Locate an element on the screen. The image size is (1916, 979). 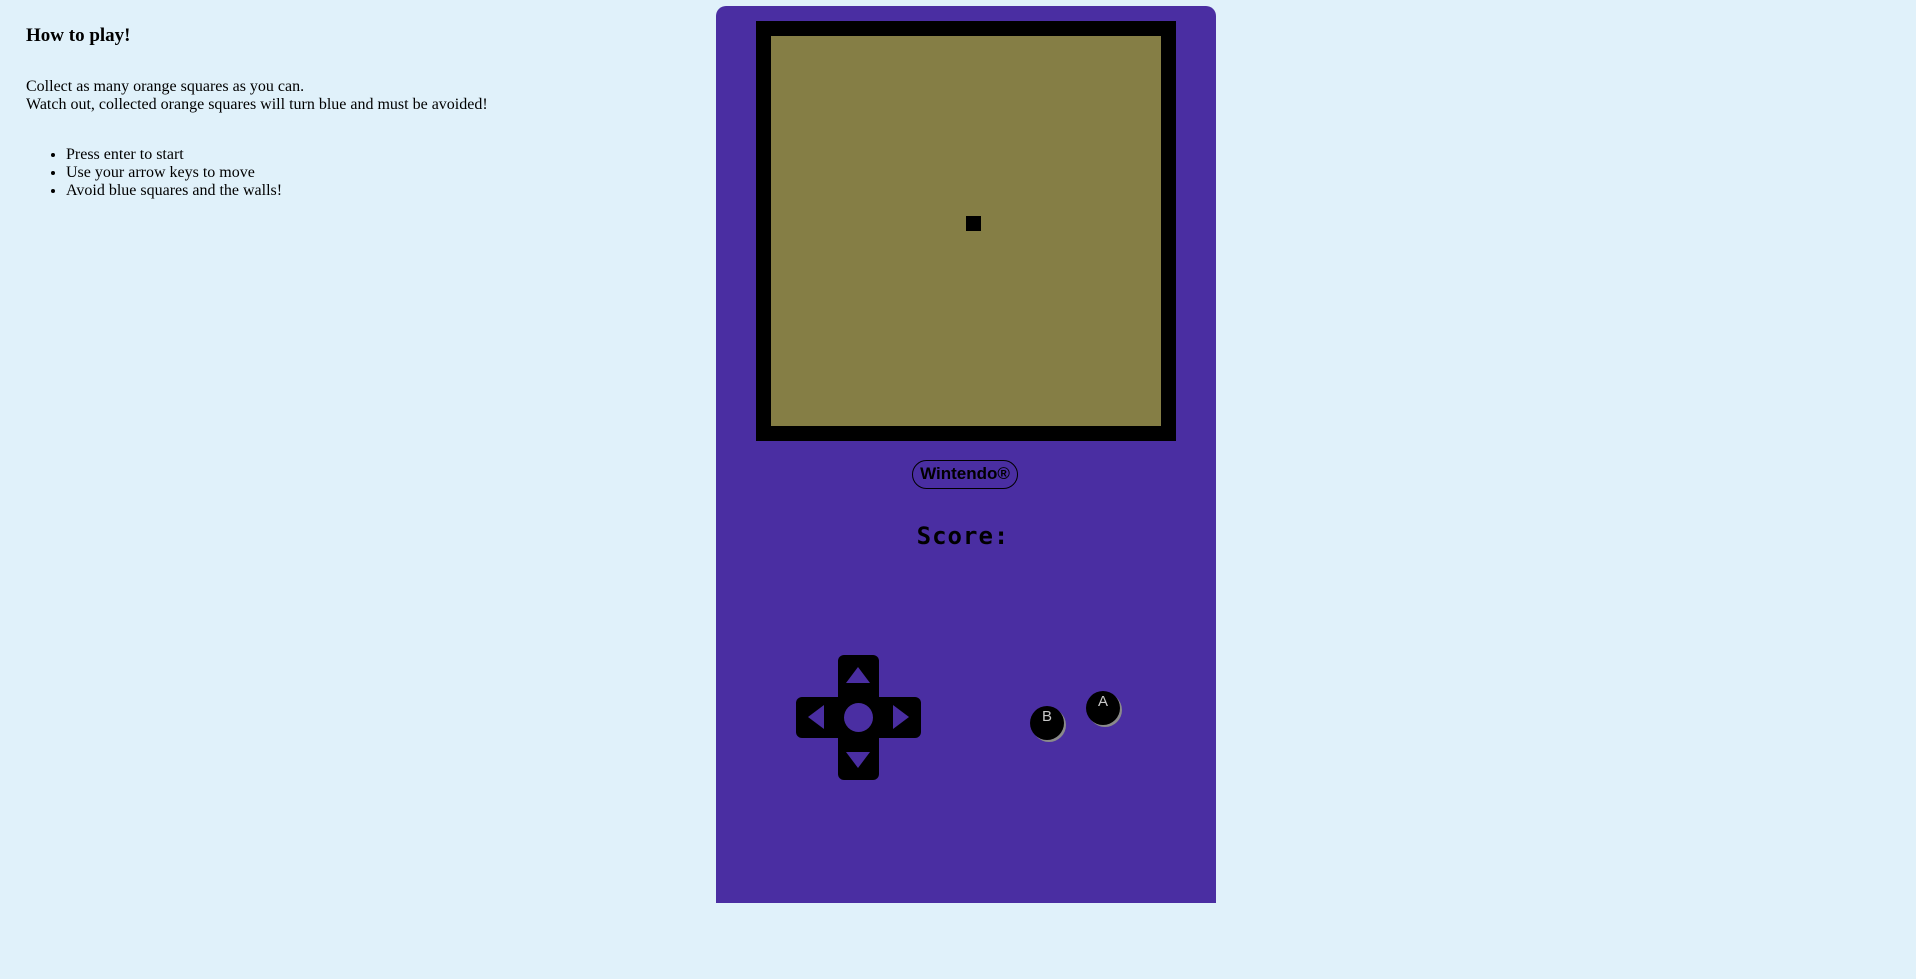
triangle-up-icon is located at coordinates (858, 675).